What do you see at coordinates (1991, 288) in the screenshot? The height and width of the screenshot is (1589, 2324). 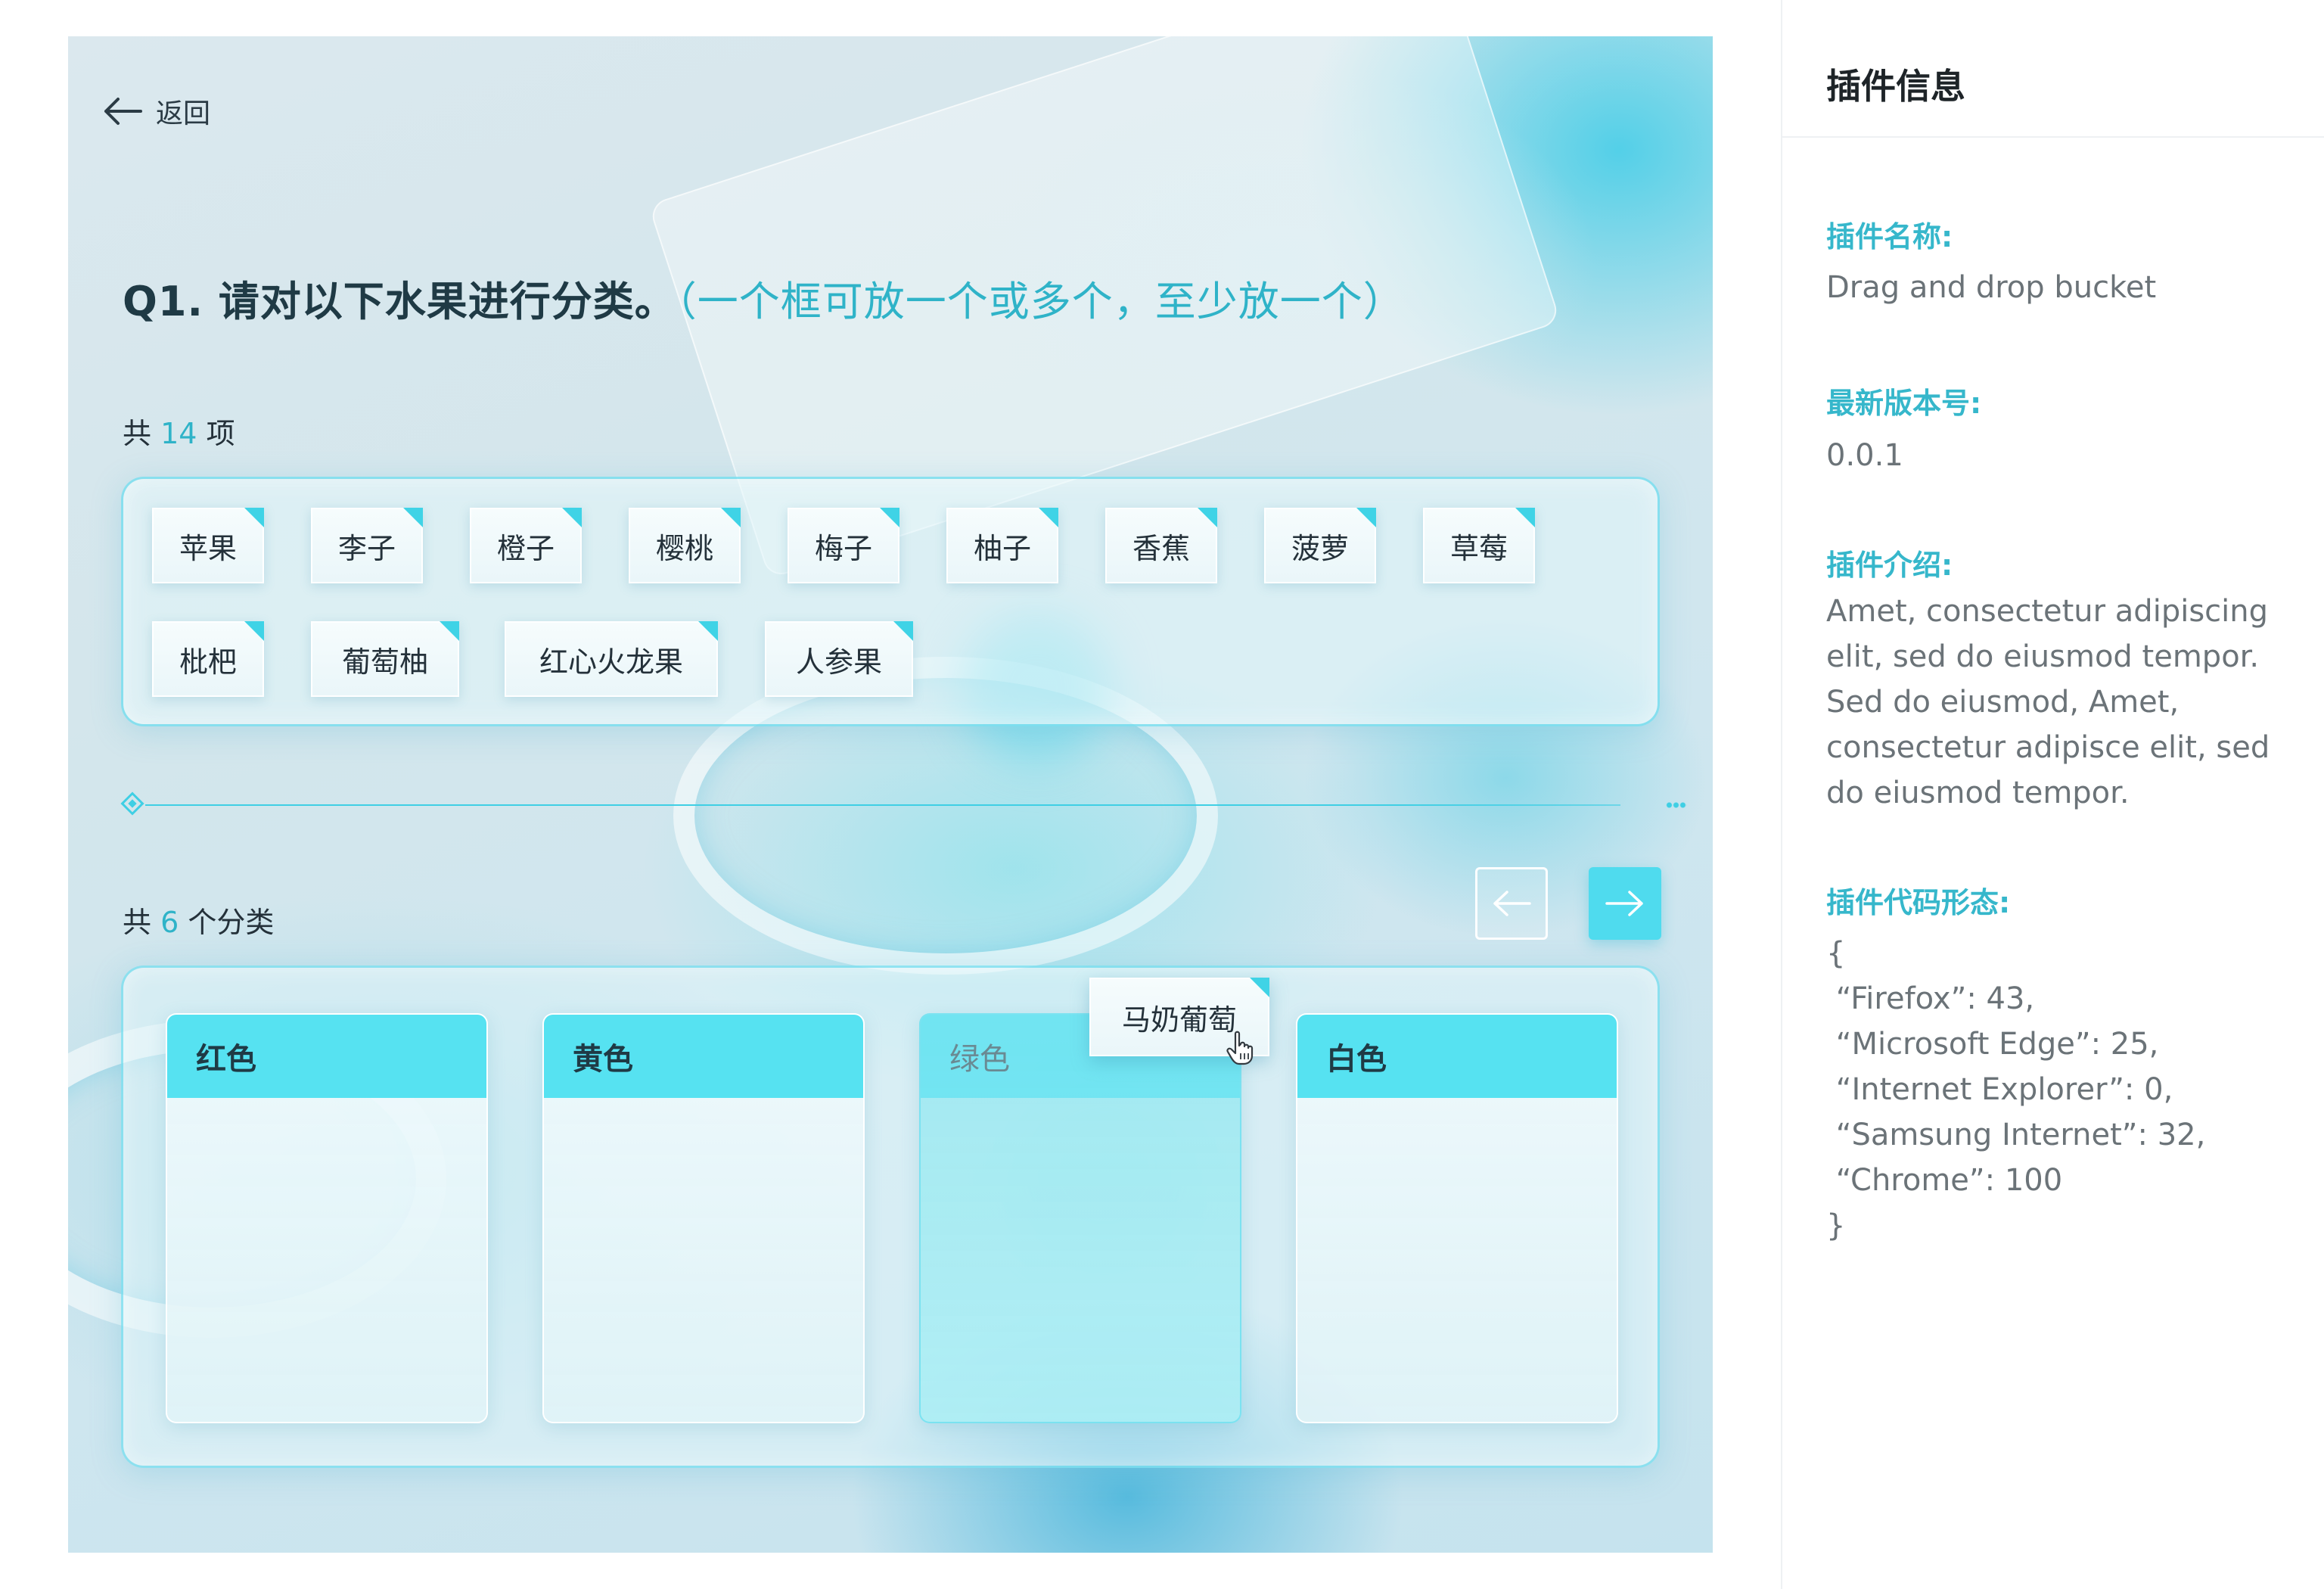 I see `plugin-name-value: Drag and drop bucket` at bounding box center [1991, 288].